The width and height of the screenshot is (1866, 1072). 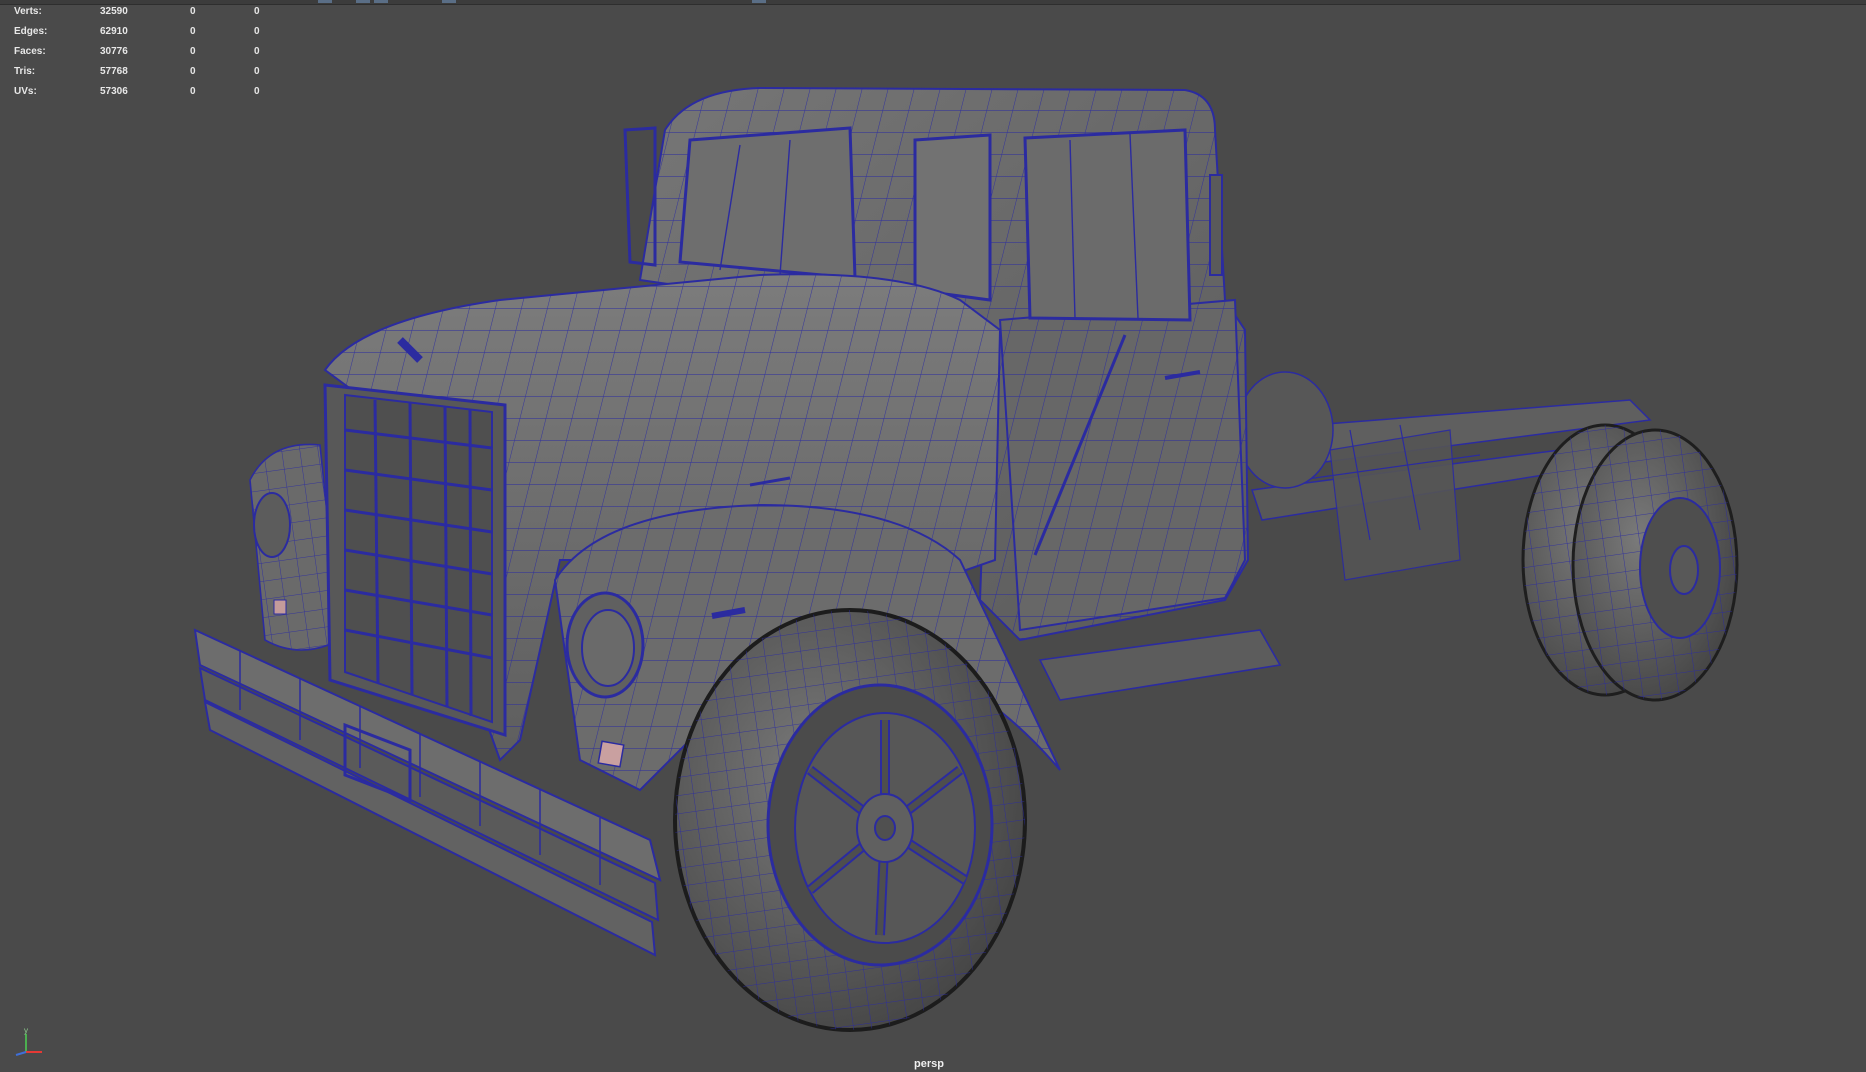 I want to click on hud-value: 30776, so click(x=114, y=51).